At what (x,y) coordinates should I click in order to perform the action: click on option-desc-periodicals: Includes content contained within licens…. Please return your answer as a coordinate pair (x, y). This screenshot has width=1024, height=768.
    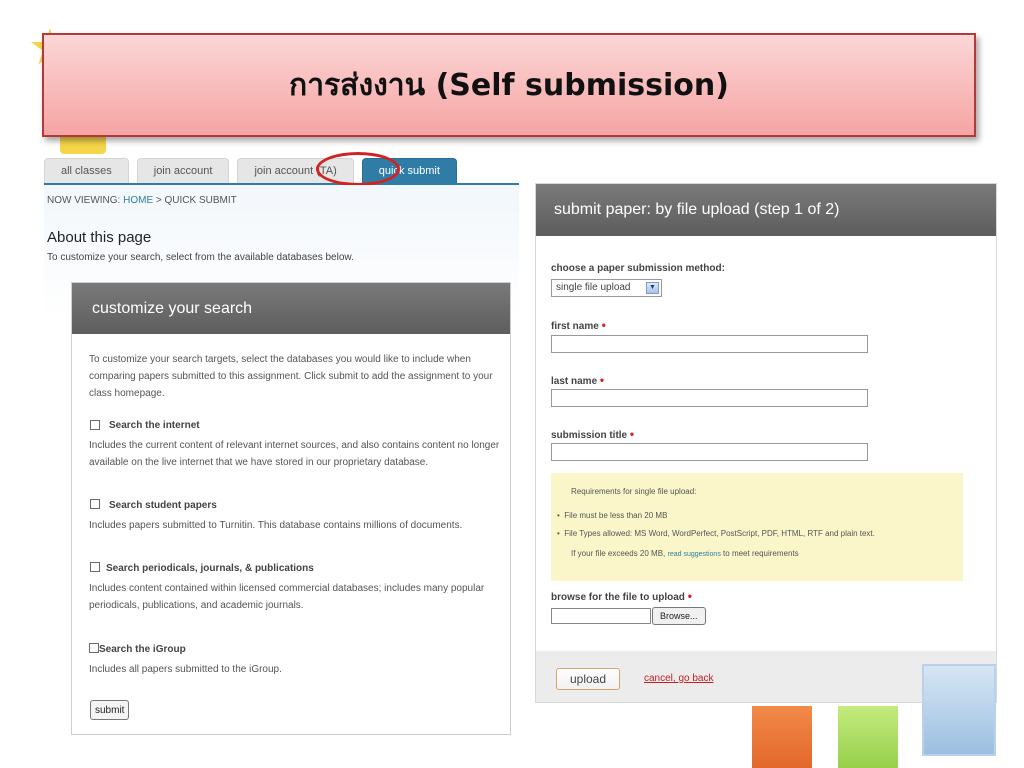
    Looking at the image, I should click on (287, 597).